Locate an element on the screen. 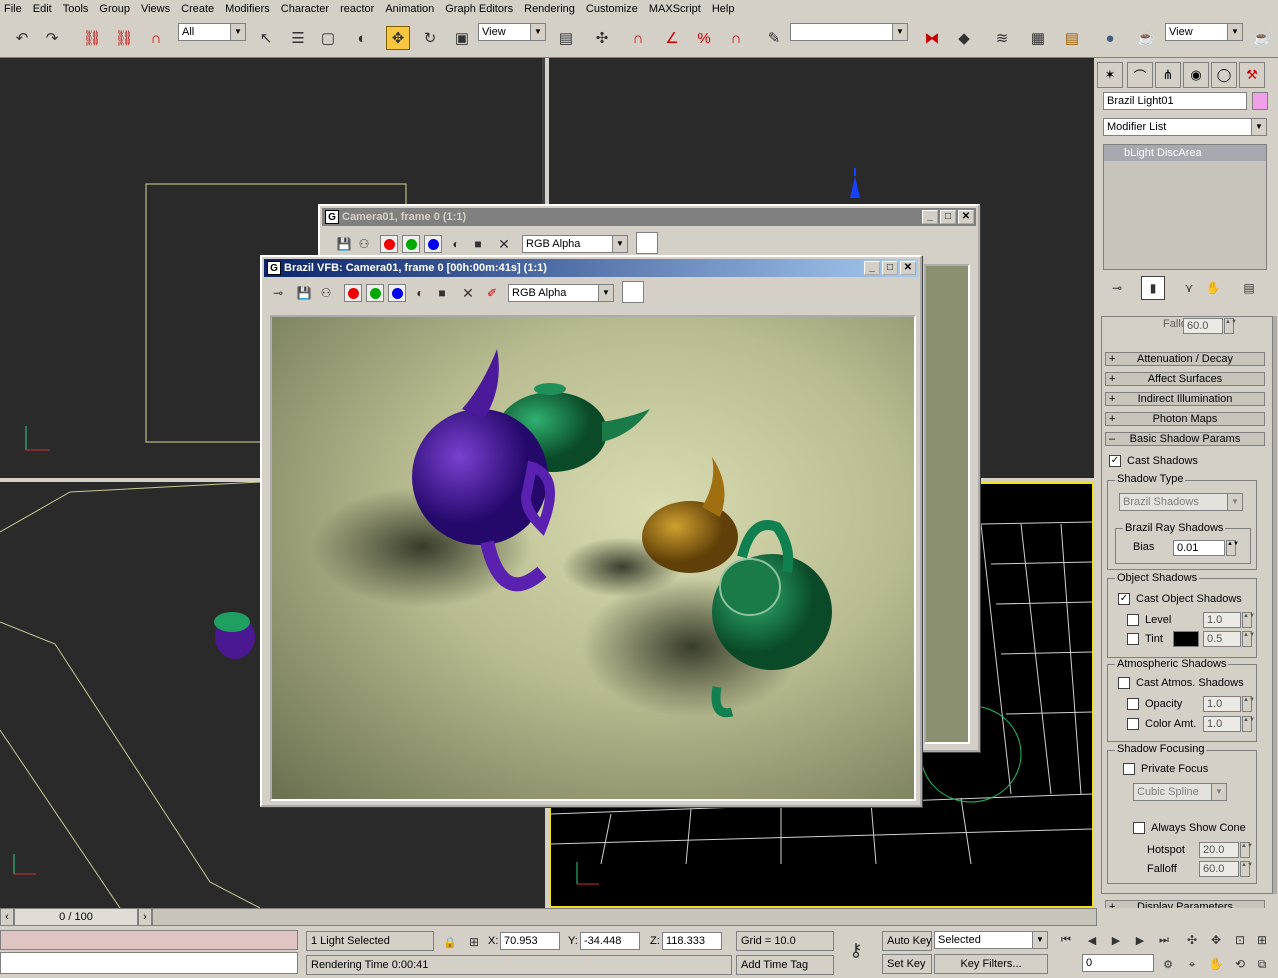 Image resolution: width=1278 pixels, height=978 pixels. hierarchy-tab-icon: ⋔ is located at coordinates (1168, 75).